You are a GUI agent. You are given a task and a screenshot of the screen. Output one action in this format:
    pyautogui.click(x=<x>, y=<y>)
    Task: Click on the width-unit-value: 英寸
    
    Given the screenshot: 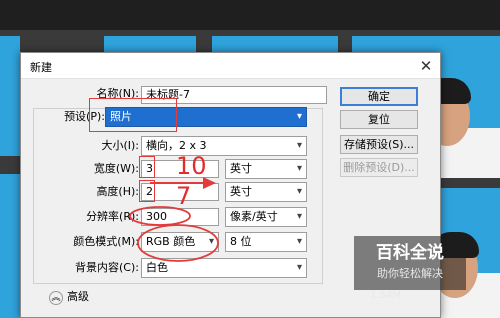 What is the action you would take?
    pyautogui.click(x=241, y=168)
    